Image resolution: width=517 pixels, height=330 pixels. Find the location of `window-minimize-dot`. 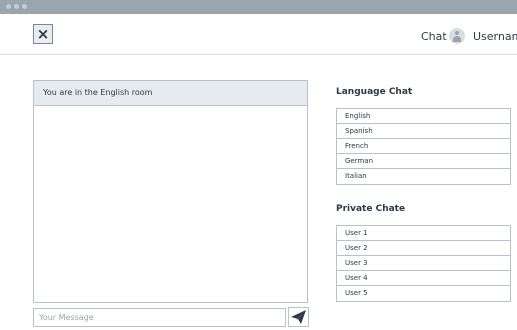

window-minimize-dot is located at coordinates (16, 6).